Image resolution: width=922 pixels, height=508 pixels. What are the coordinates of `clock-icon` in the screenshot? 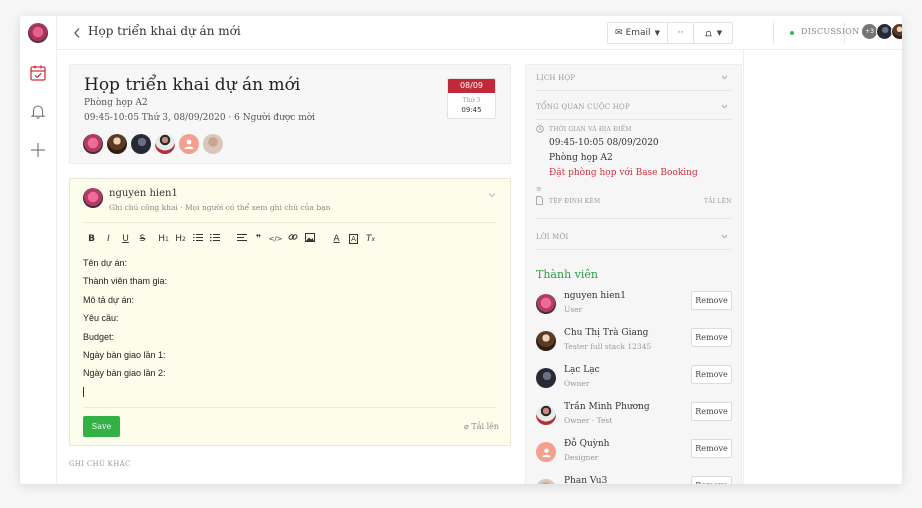 It's located at (540, 129).